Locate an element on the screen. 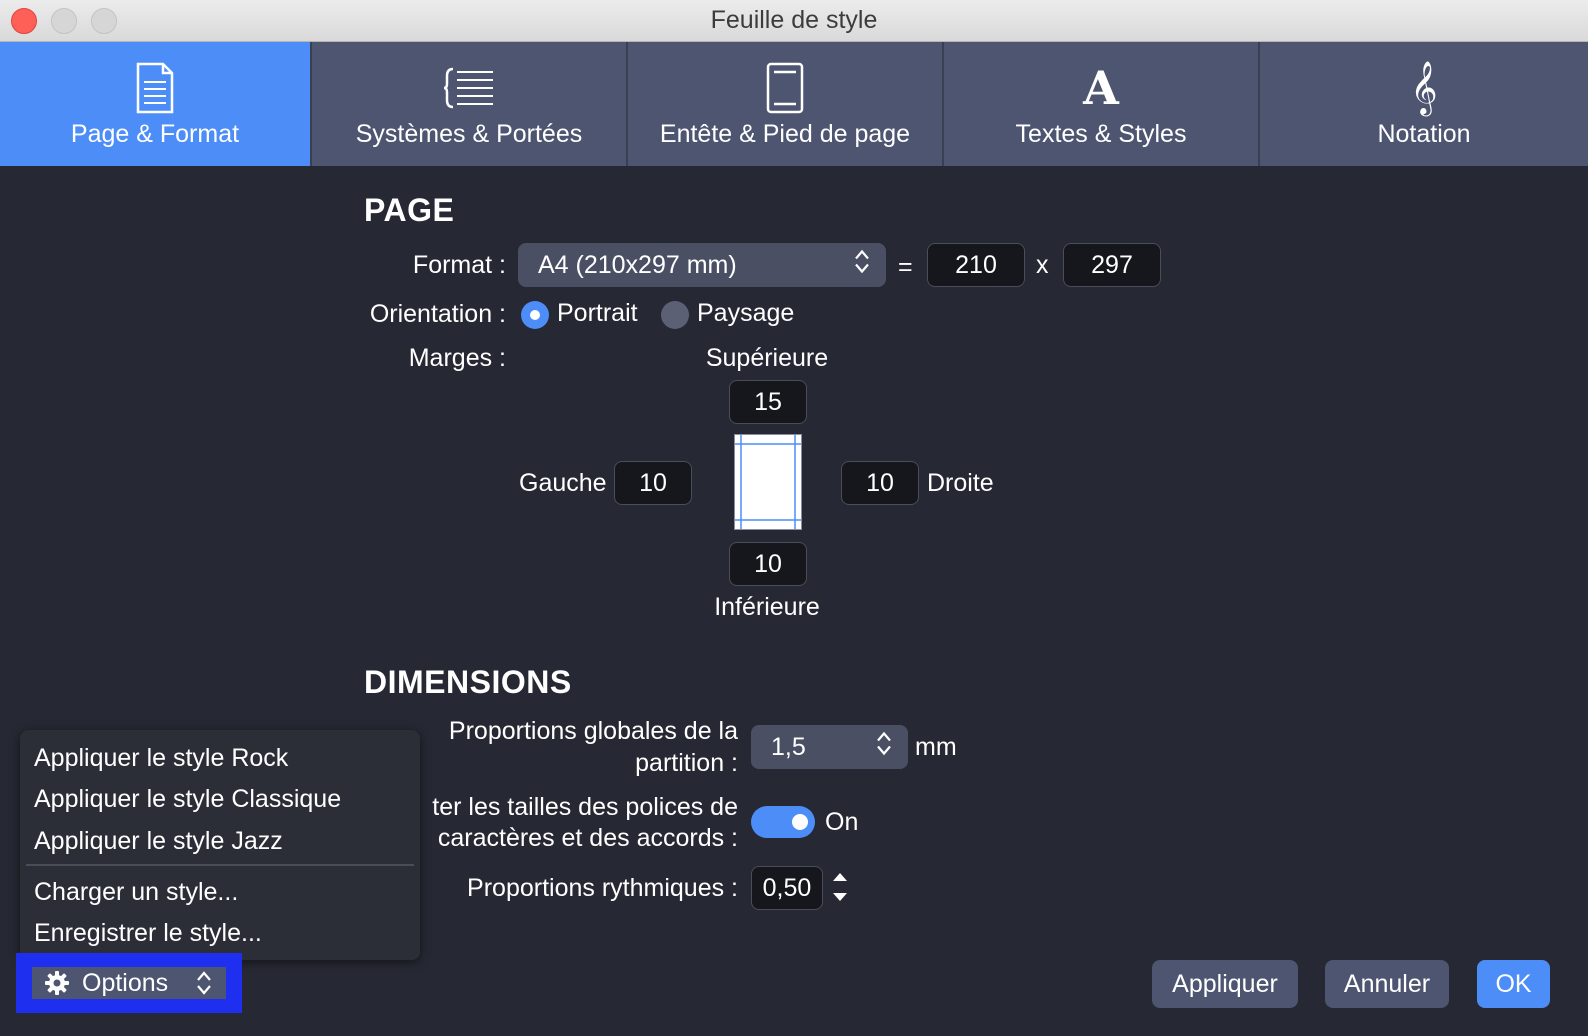 The image size is (1588, 1036). tab-notation: 𝄞 Notation is located at coordinates (1424, 104).